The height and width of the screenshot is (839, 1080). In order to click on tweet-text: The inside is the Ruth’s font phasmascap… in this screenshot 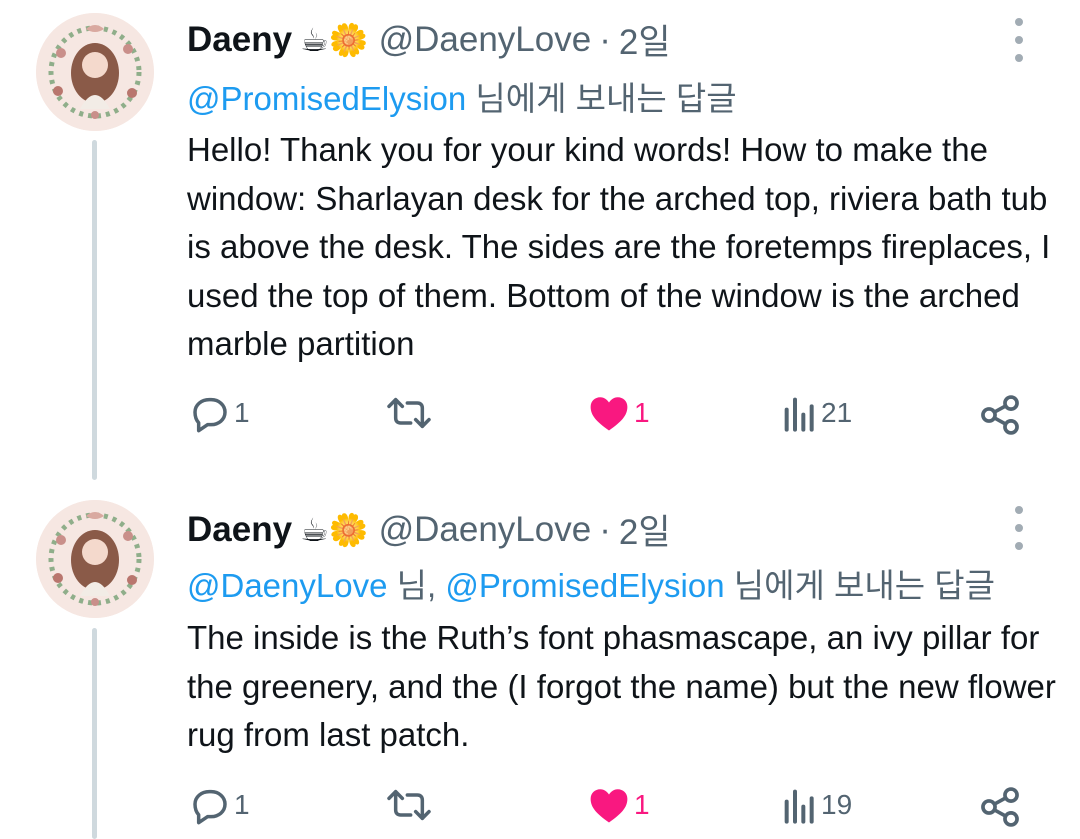, I will do `click(621, 686)`.